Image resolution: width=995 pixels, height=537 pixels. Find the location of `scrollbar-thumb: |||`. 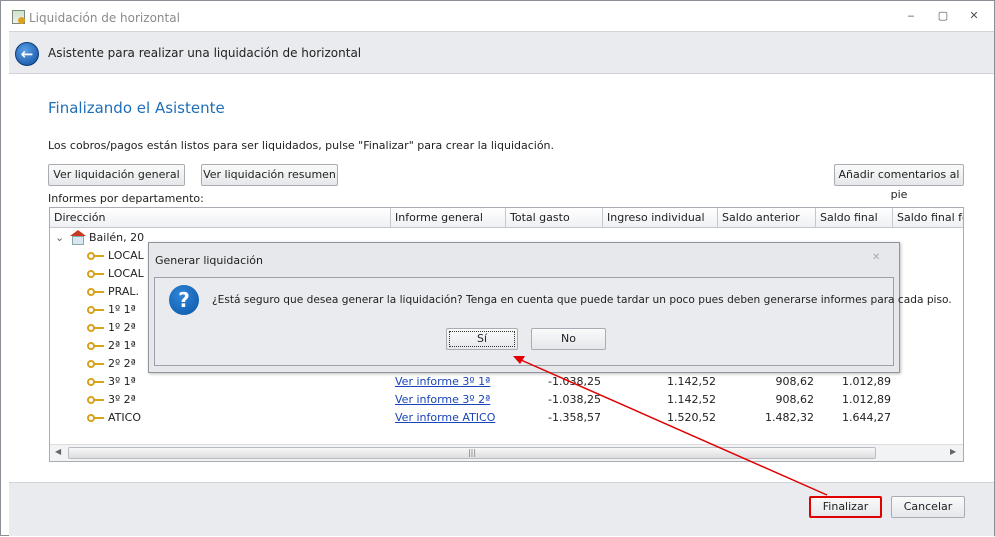

scrollbar-thumb: ||| is located at coordinates (472, 453).